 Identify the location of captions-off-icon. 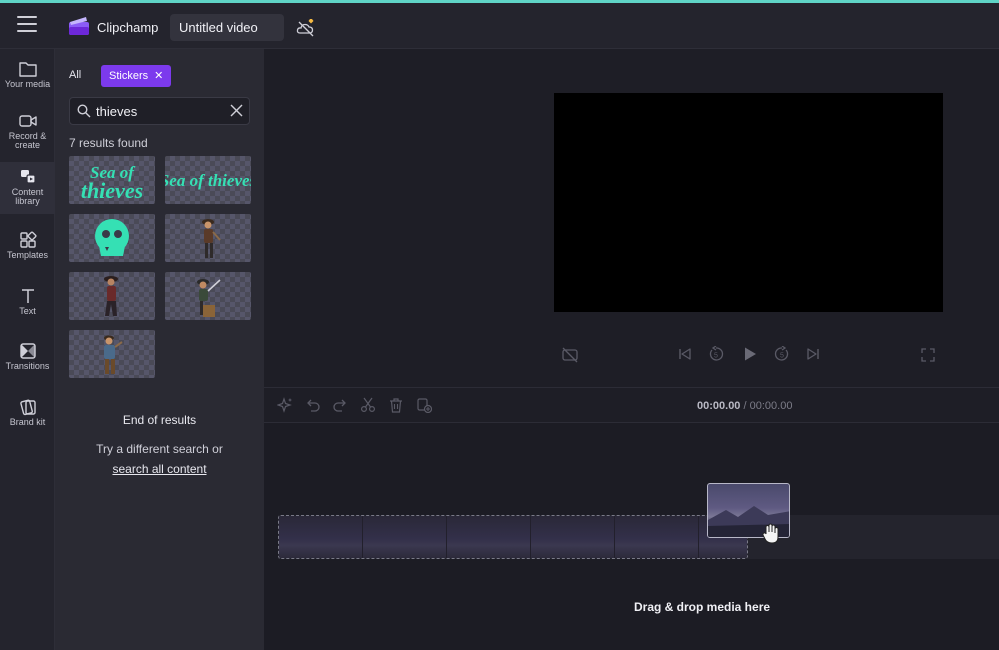
(570, 355).